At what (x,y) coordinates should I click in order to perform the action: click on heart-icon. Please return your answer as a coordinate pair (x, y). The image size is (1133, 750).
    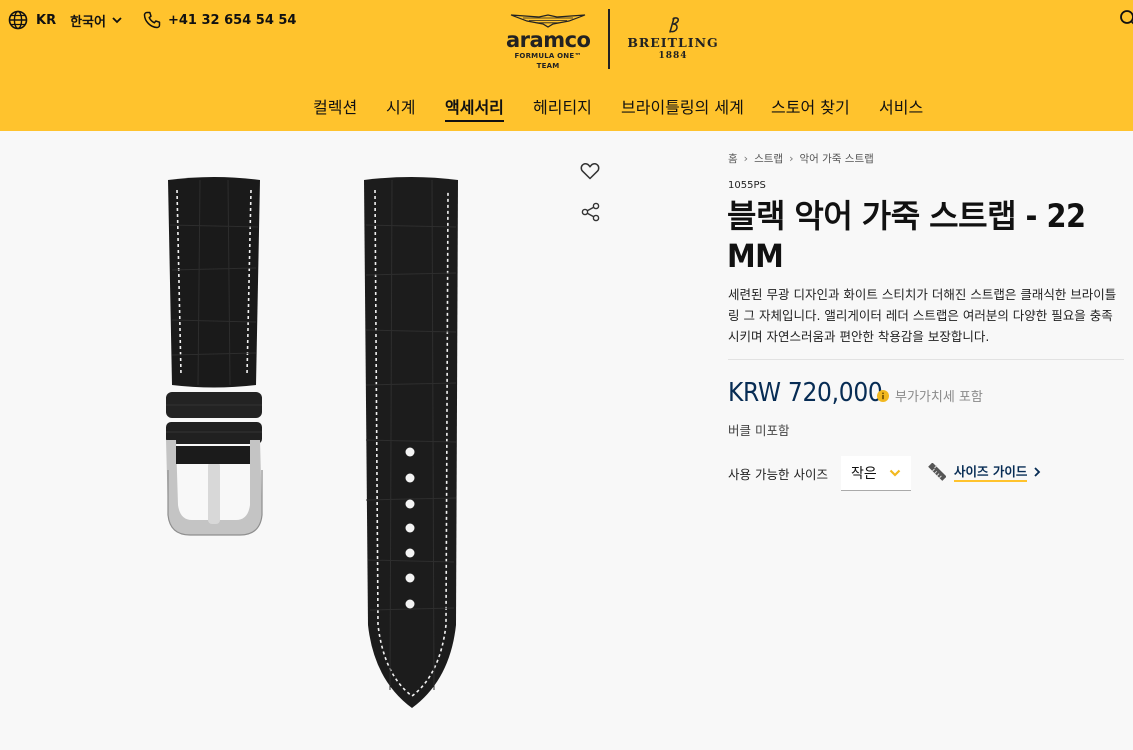
    Looking at the image, I should click on (590, 171).